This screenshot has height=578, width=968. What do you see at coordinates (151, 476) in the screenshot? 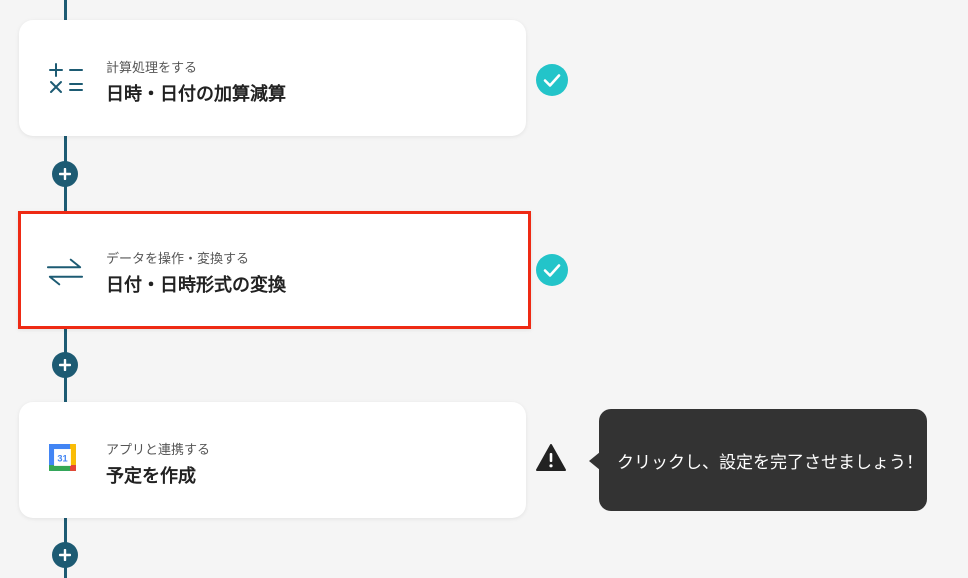
I see `step-title: 予定を作成` at bounding box center [151, 476].